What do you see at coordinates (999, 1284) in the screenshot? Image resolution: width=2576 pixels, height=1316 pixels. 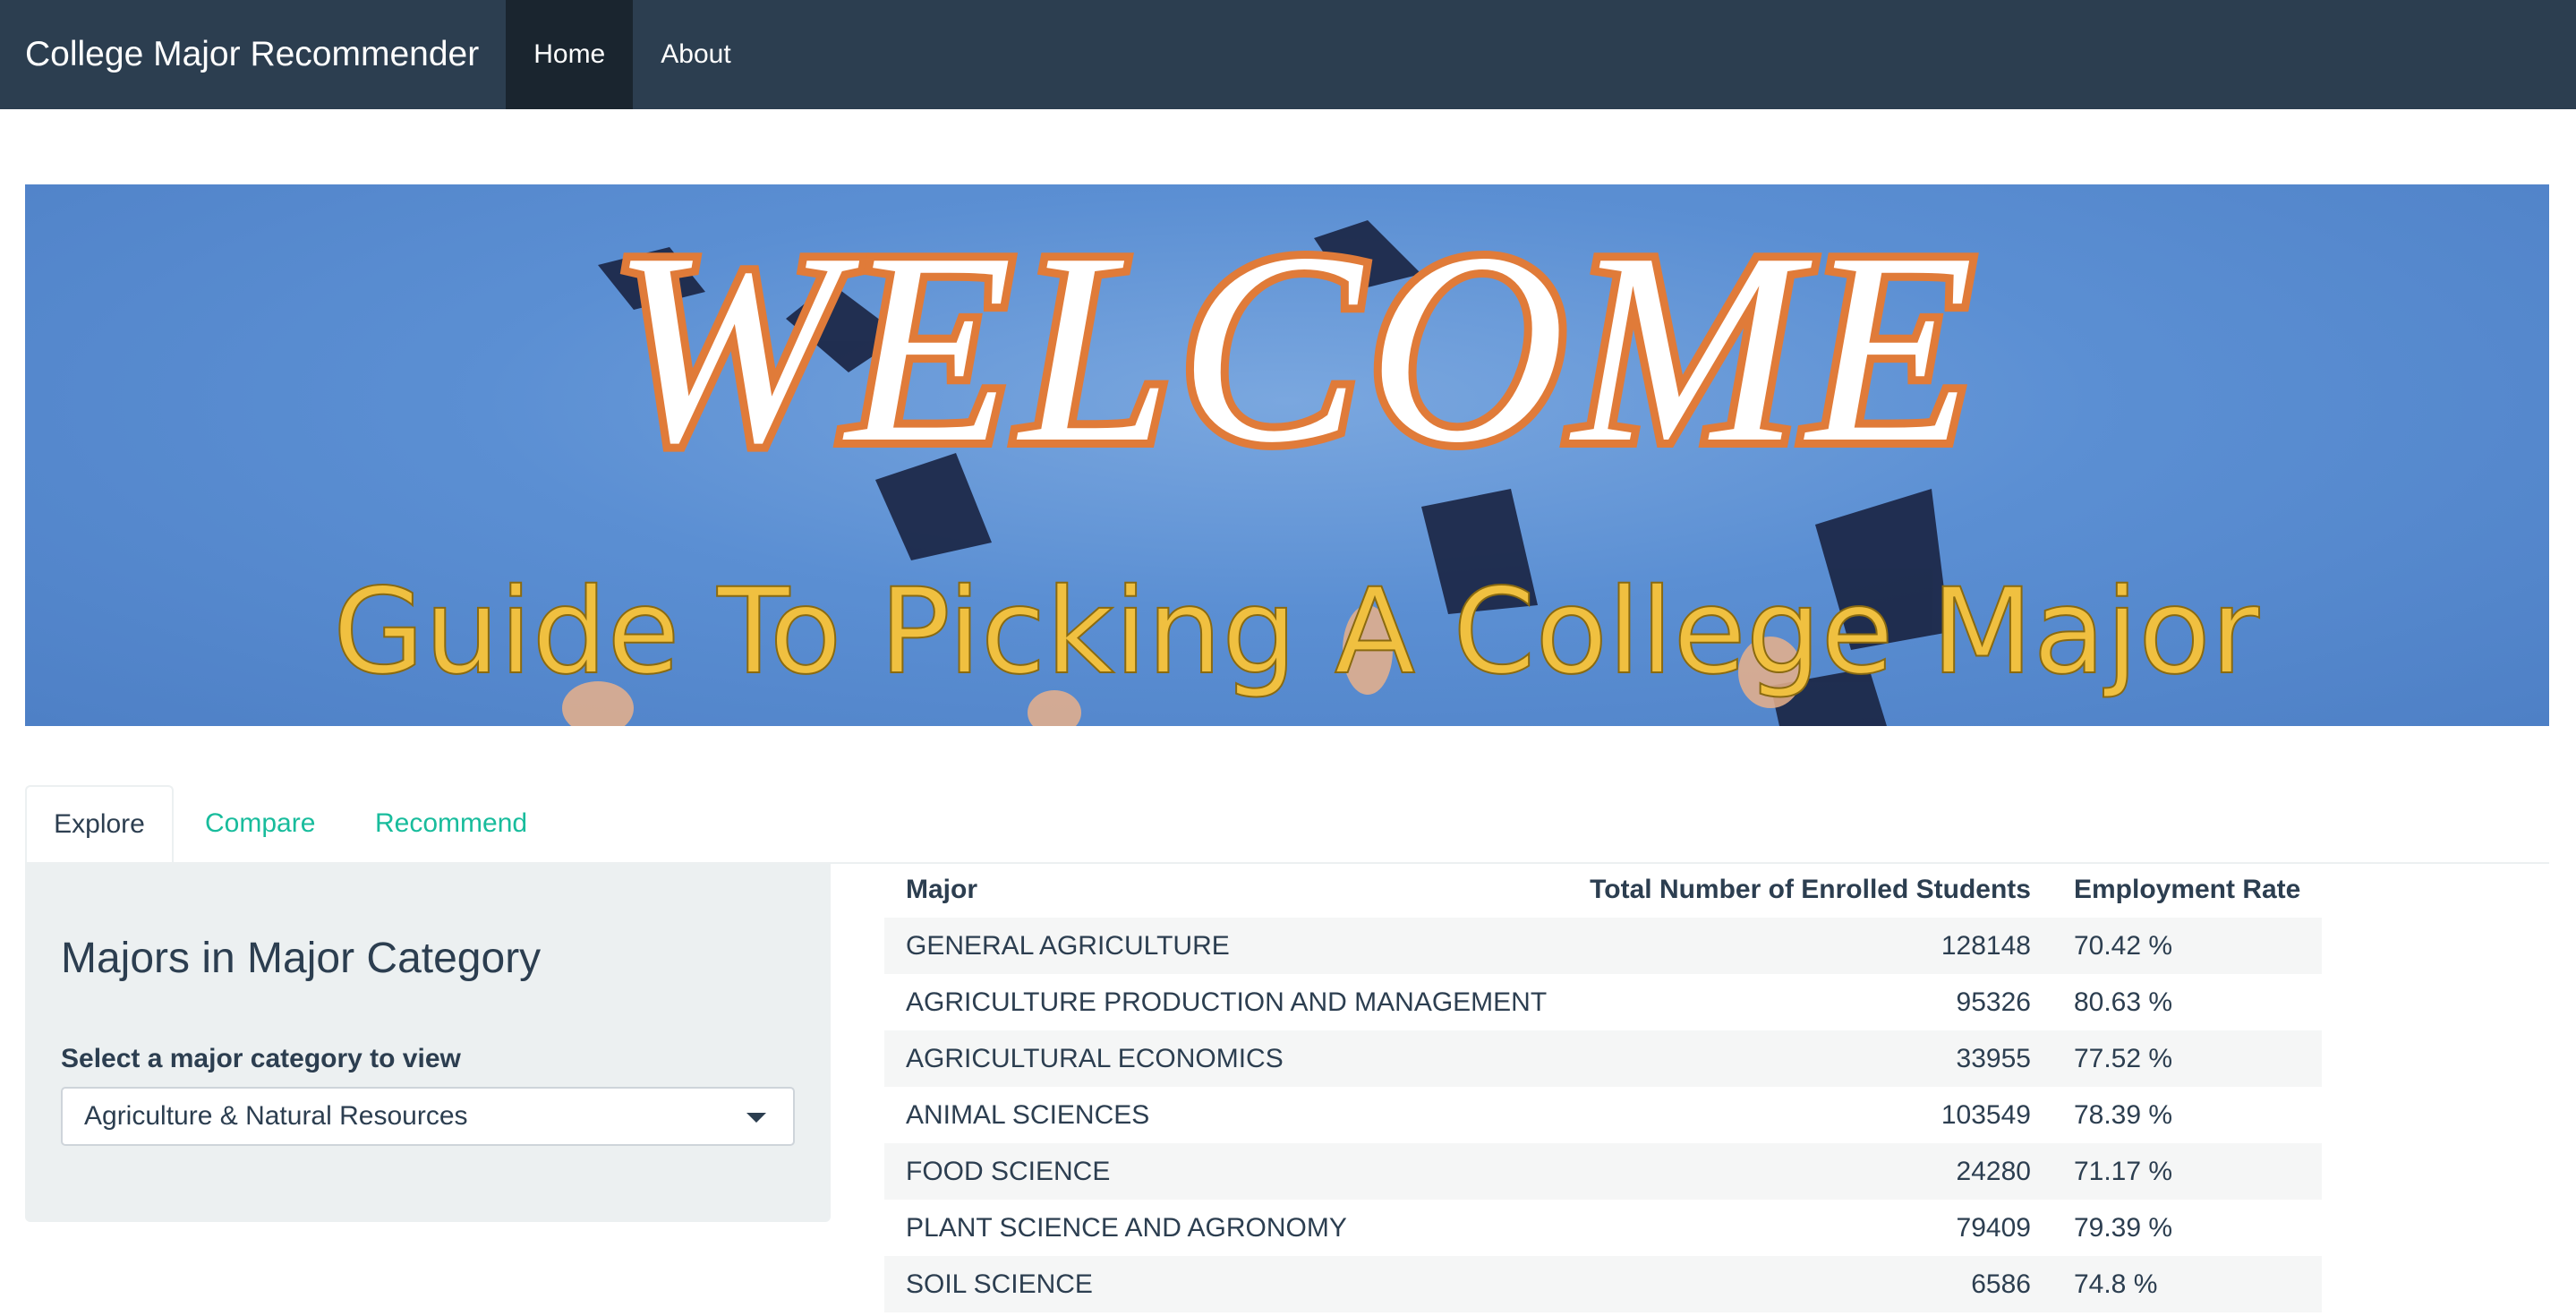 I see `cell-major: SOIL SCIENCE` at bounding box center [999, 1284].